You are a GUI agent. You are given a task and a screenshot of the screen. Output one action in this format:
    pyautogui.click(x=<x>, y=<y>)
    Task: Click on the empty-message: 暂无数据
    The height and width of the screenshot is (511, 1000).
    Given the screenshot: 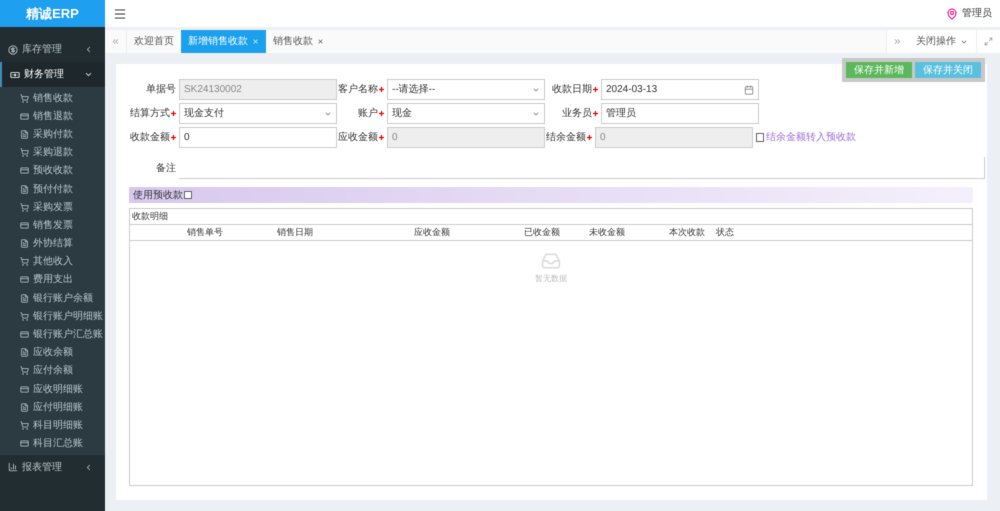 What is the action you would take?
    pyautogui.click(x=551, y=279)
    